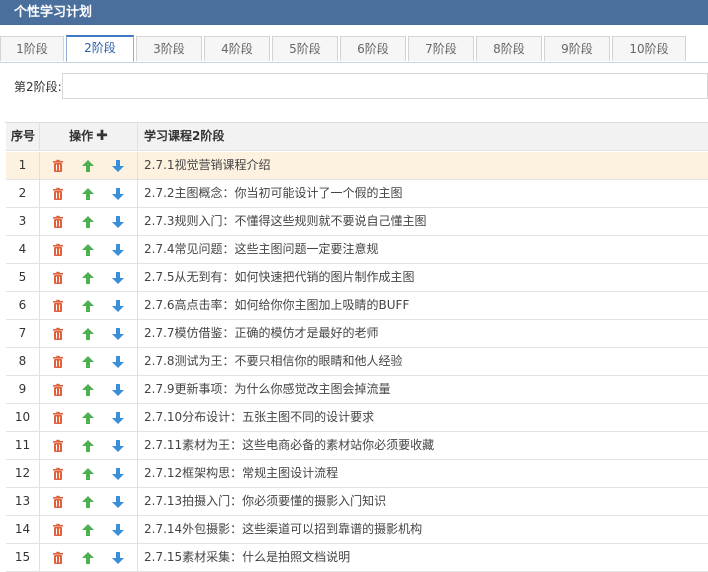 This screenshot has width=708, height=572. What do you see at coordinates (357, 362) in the screenshot?
I see `table-row: 8 2.7.8测试为王：不要只相信你的眼睛和他人经验` at bounding box center [357, 362].